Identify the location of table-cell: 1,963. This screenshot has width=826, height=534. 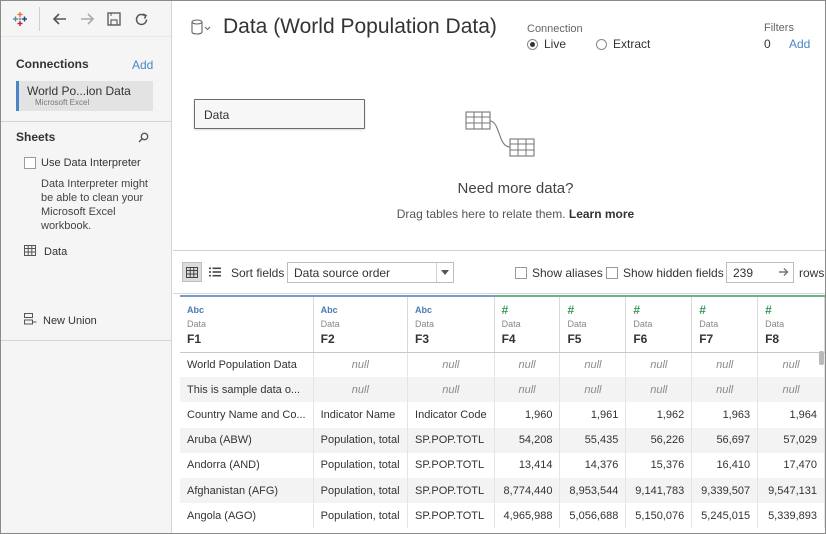
(725, 415).